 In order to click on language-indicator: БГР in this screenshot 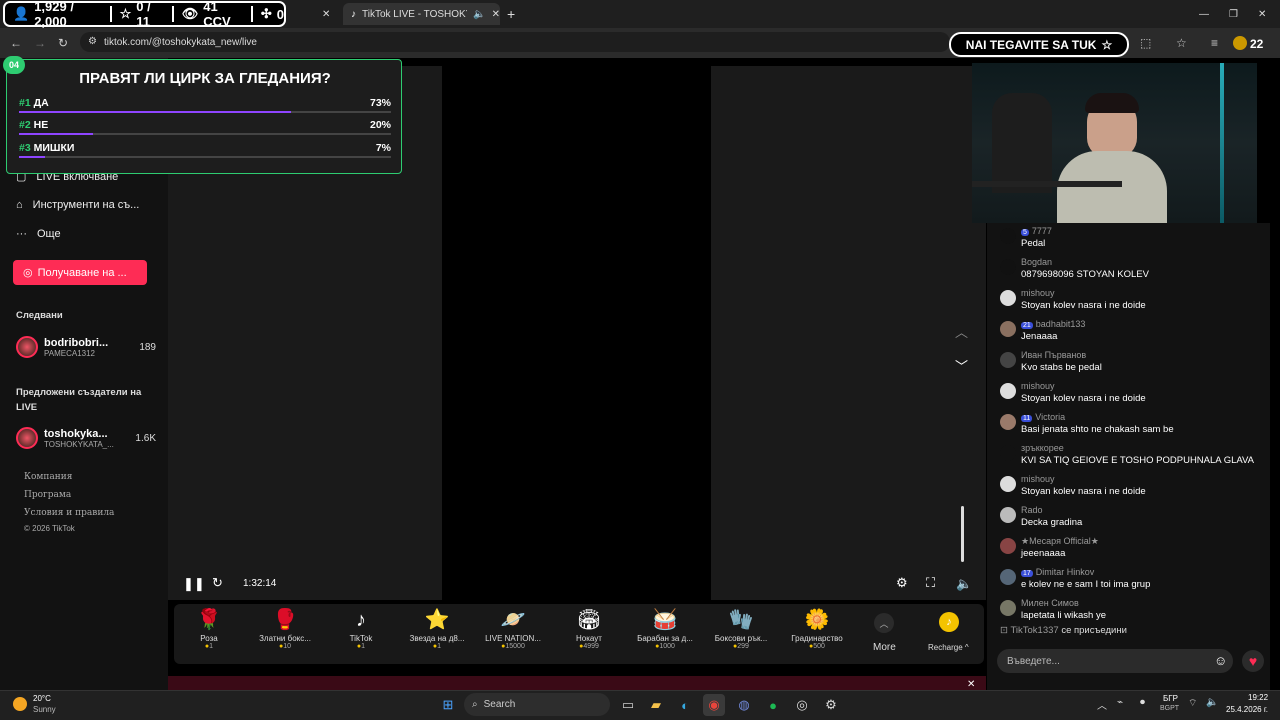, I will do `click(1170, 698)`.